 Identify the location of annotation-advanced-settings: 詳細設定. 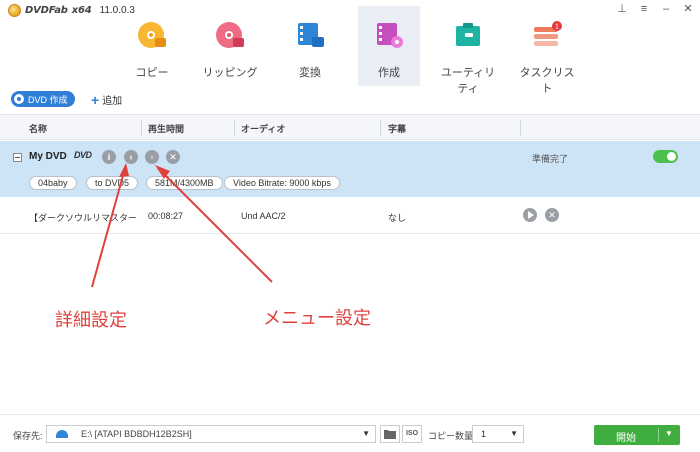
(91, 320).